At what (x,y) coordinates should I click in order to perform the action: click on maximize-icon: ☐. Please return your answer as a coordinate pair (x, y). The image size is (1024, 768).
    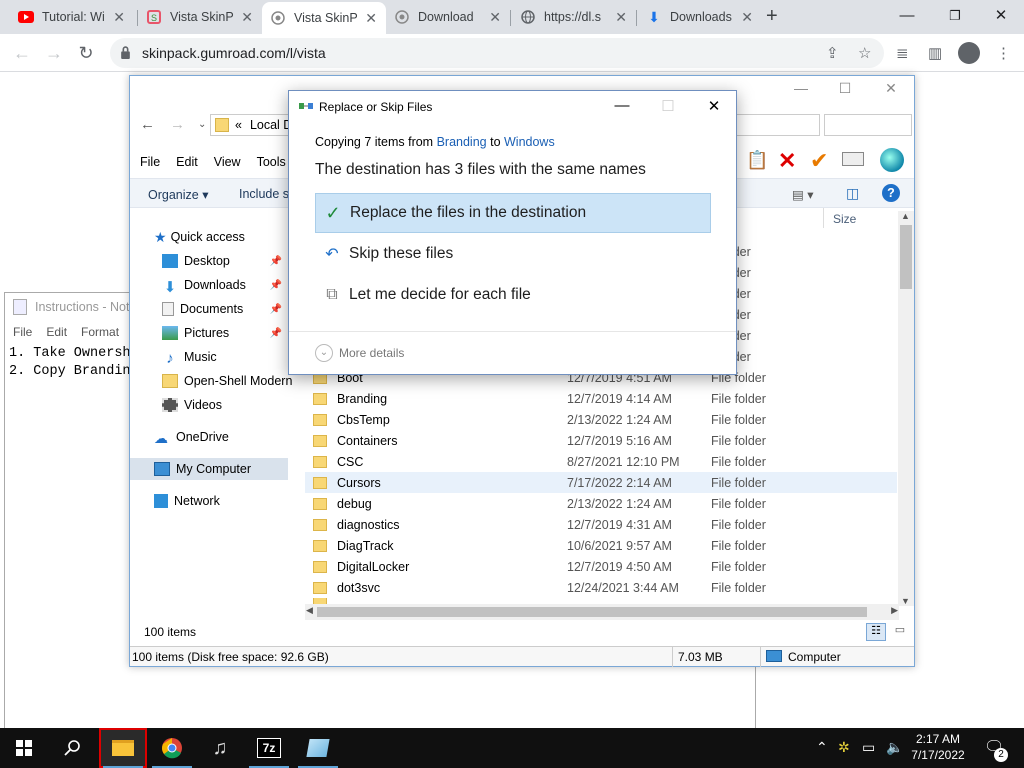
    Looking at the image, I should click on (845, 88).